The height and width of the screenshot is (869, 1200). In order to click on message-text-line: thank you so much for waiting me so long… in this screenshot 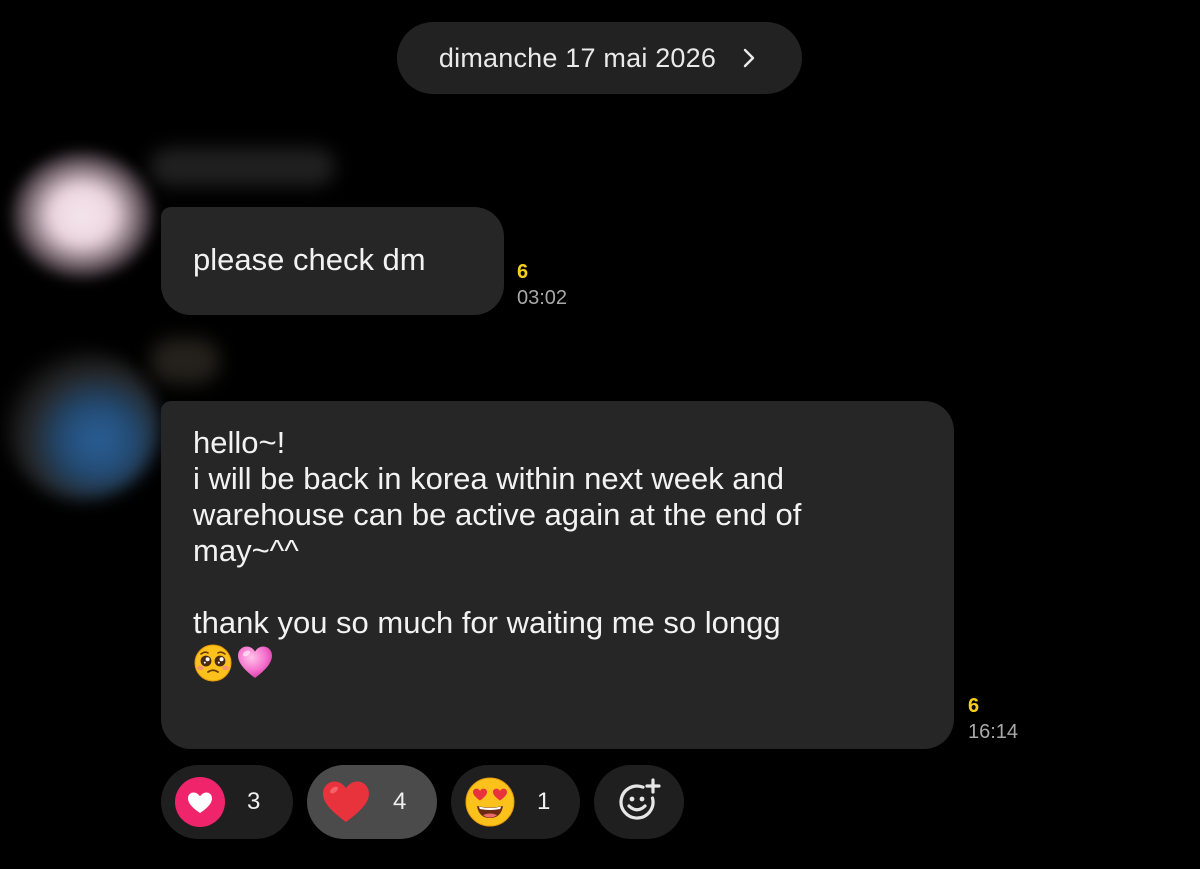, I will do `click(487, 622)`.